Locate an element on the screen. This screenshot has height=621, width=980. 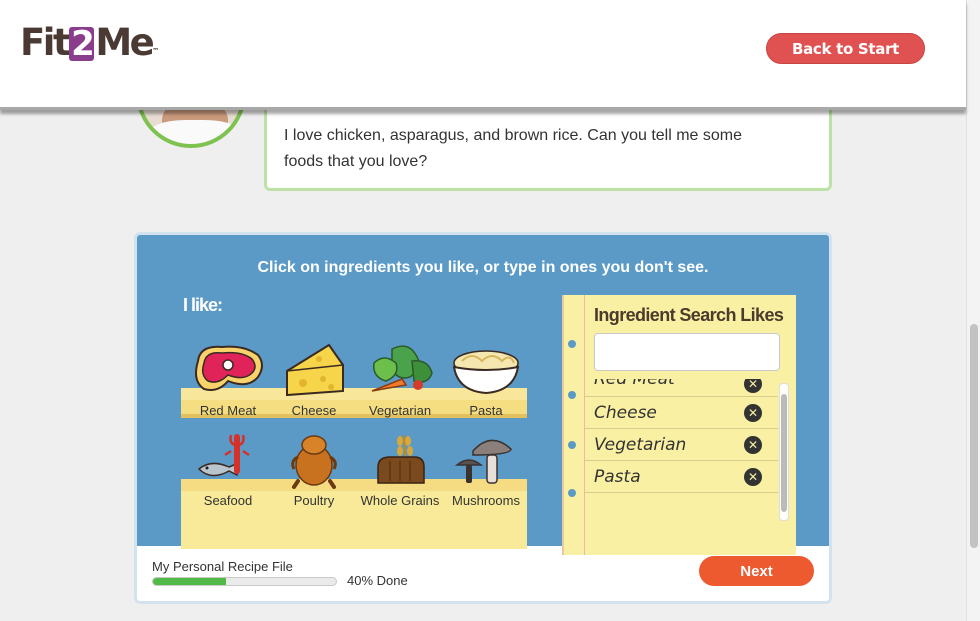
vegetarian-icon is located at coordinates (400, 369).